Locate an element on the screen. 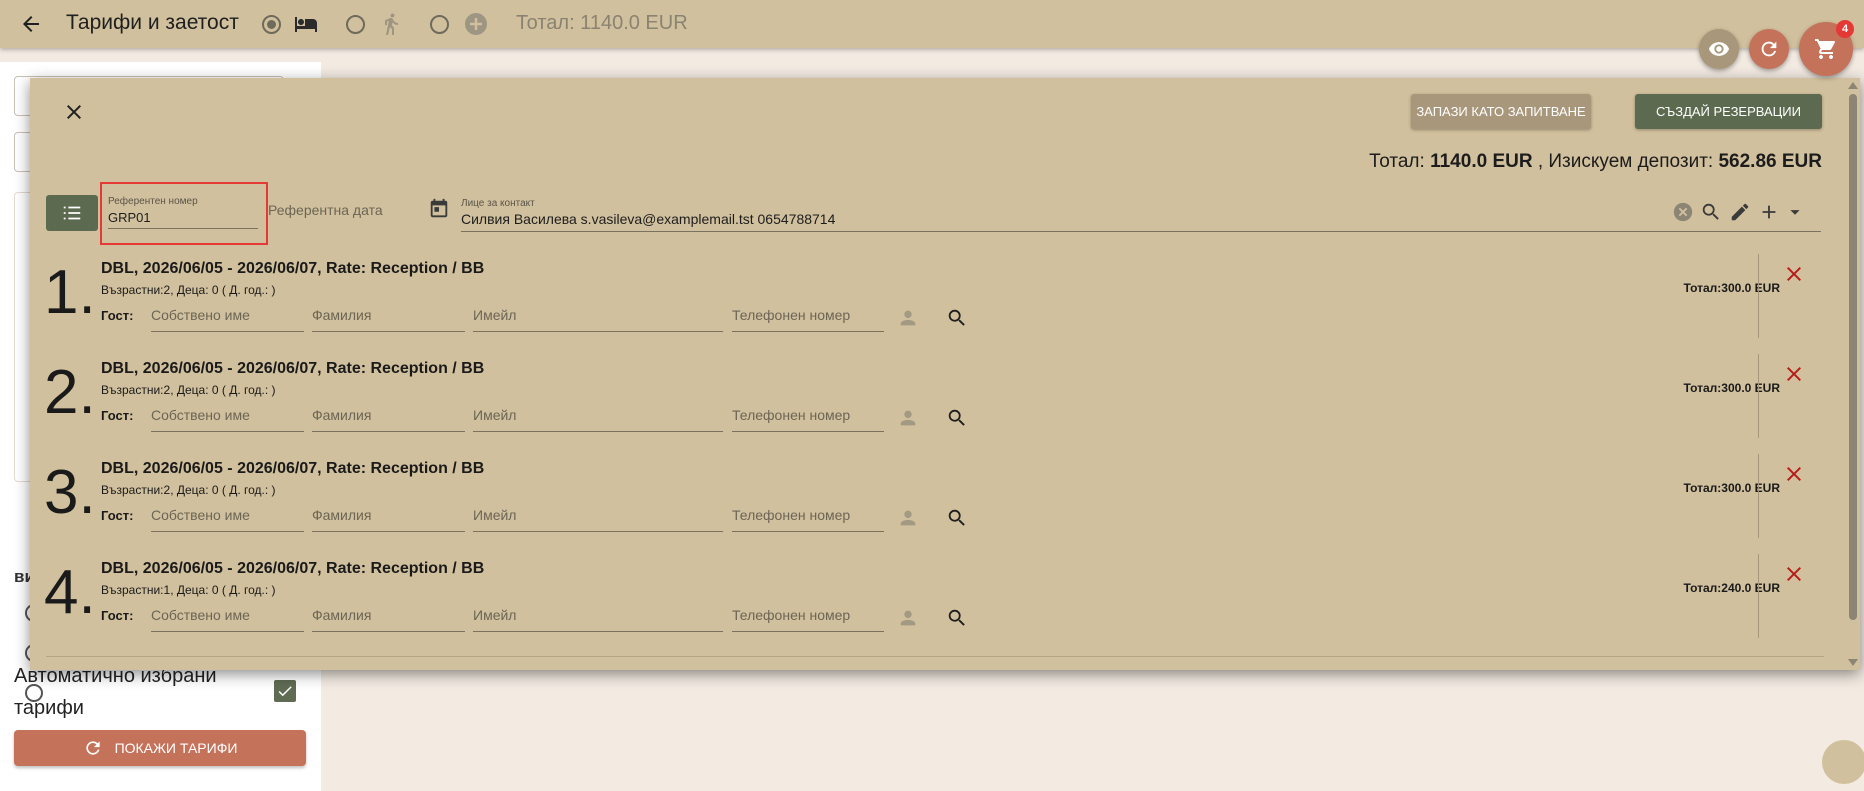 The image size is (1864, 791). auto-rates-checkbox is located at coordinates (285, 691).